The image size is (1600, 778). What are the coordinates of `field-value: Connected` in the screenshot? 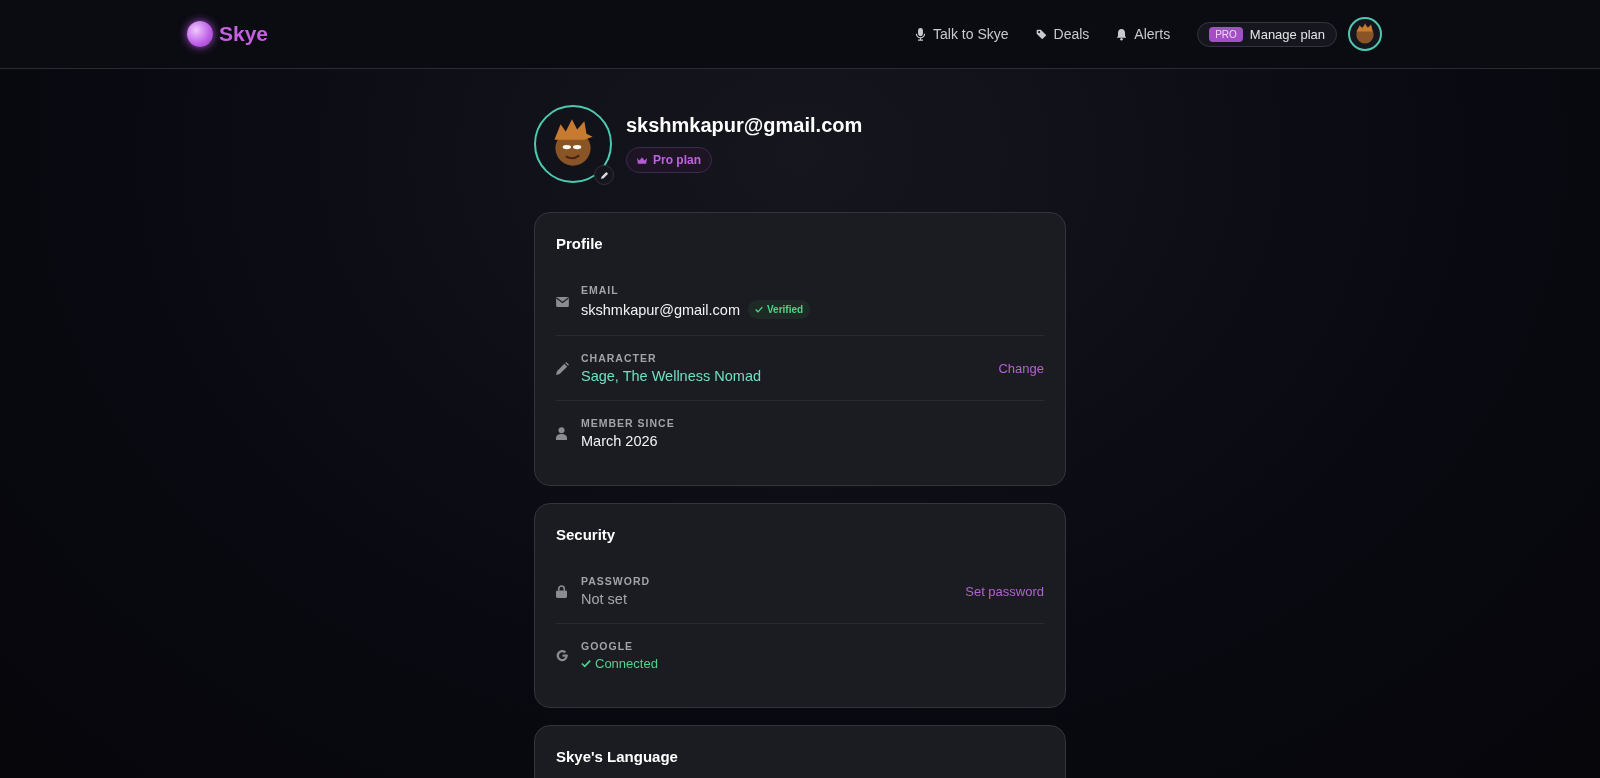 It's located at (619, 663).